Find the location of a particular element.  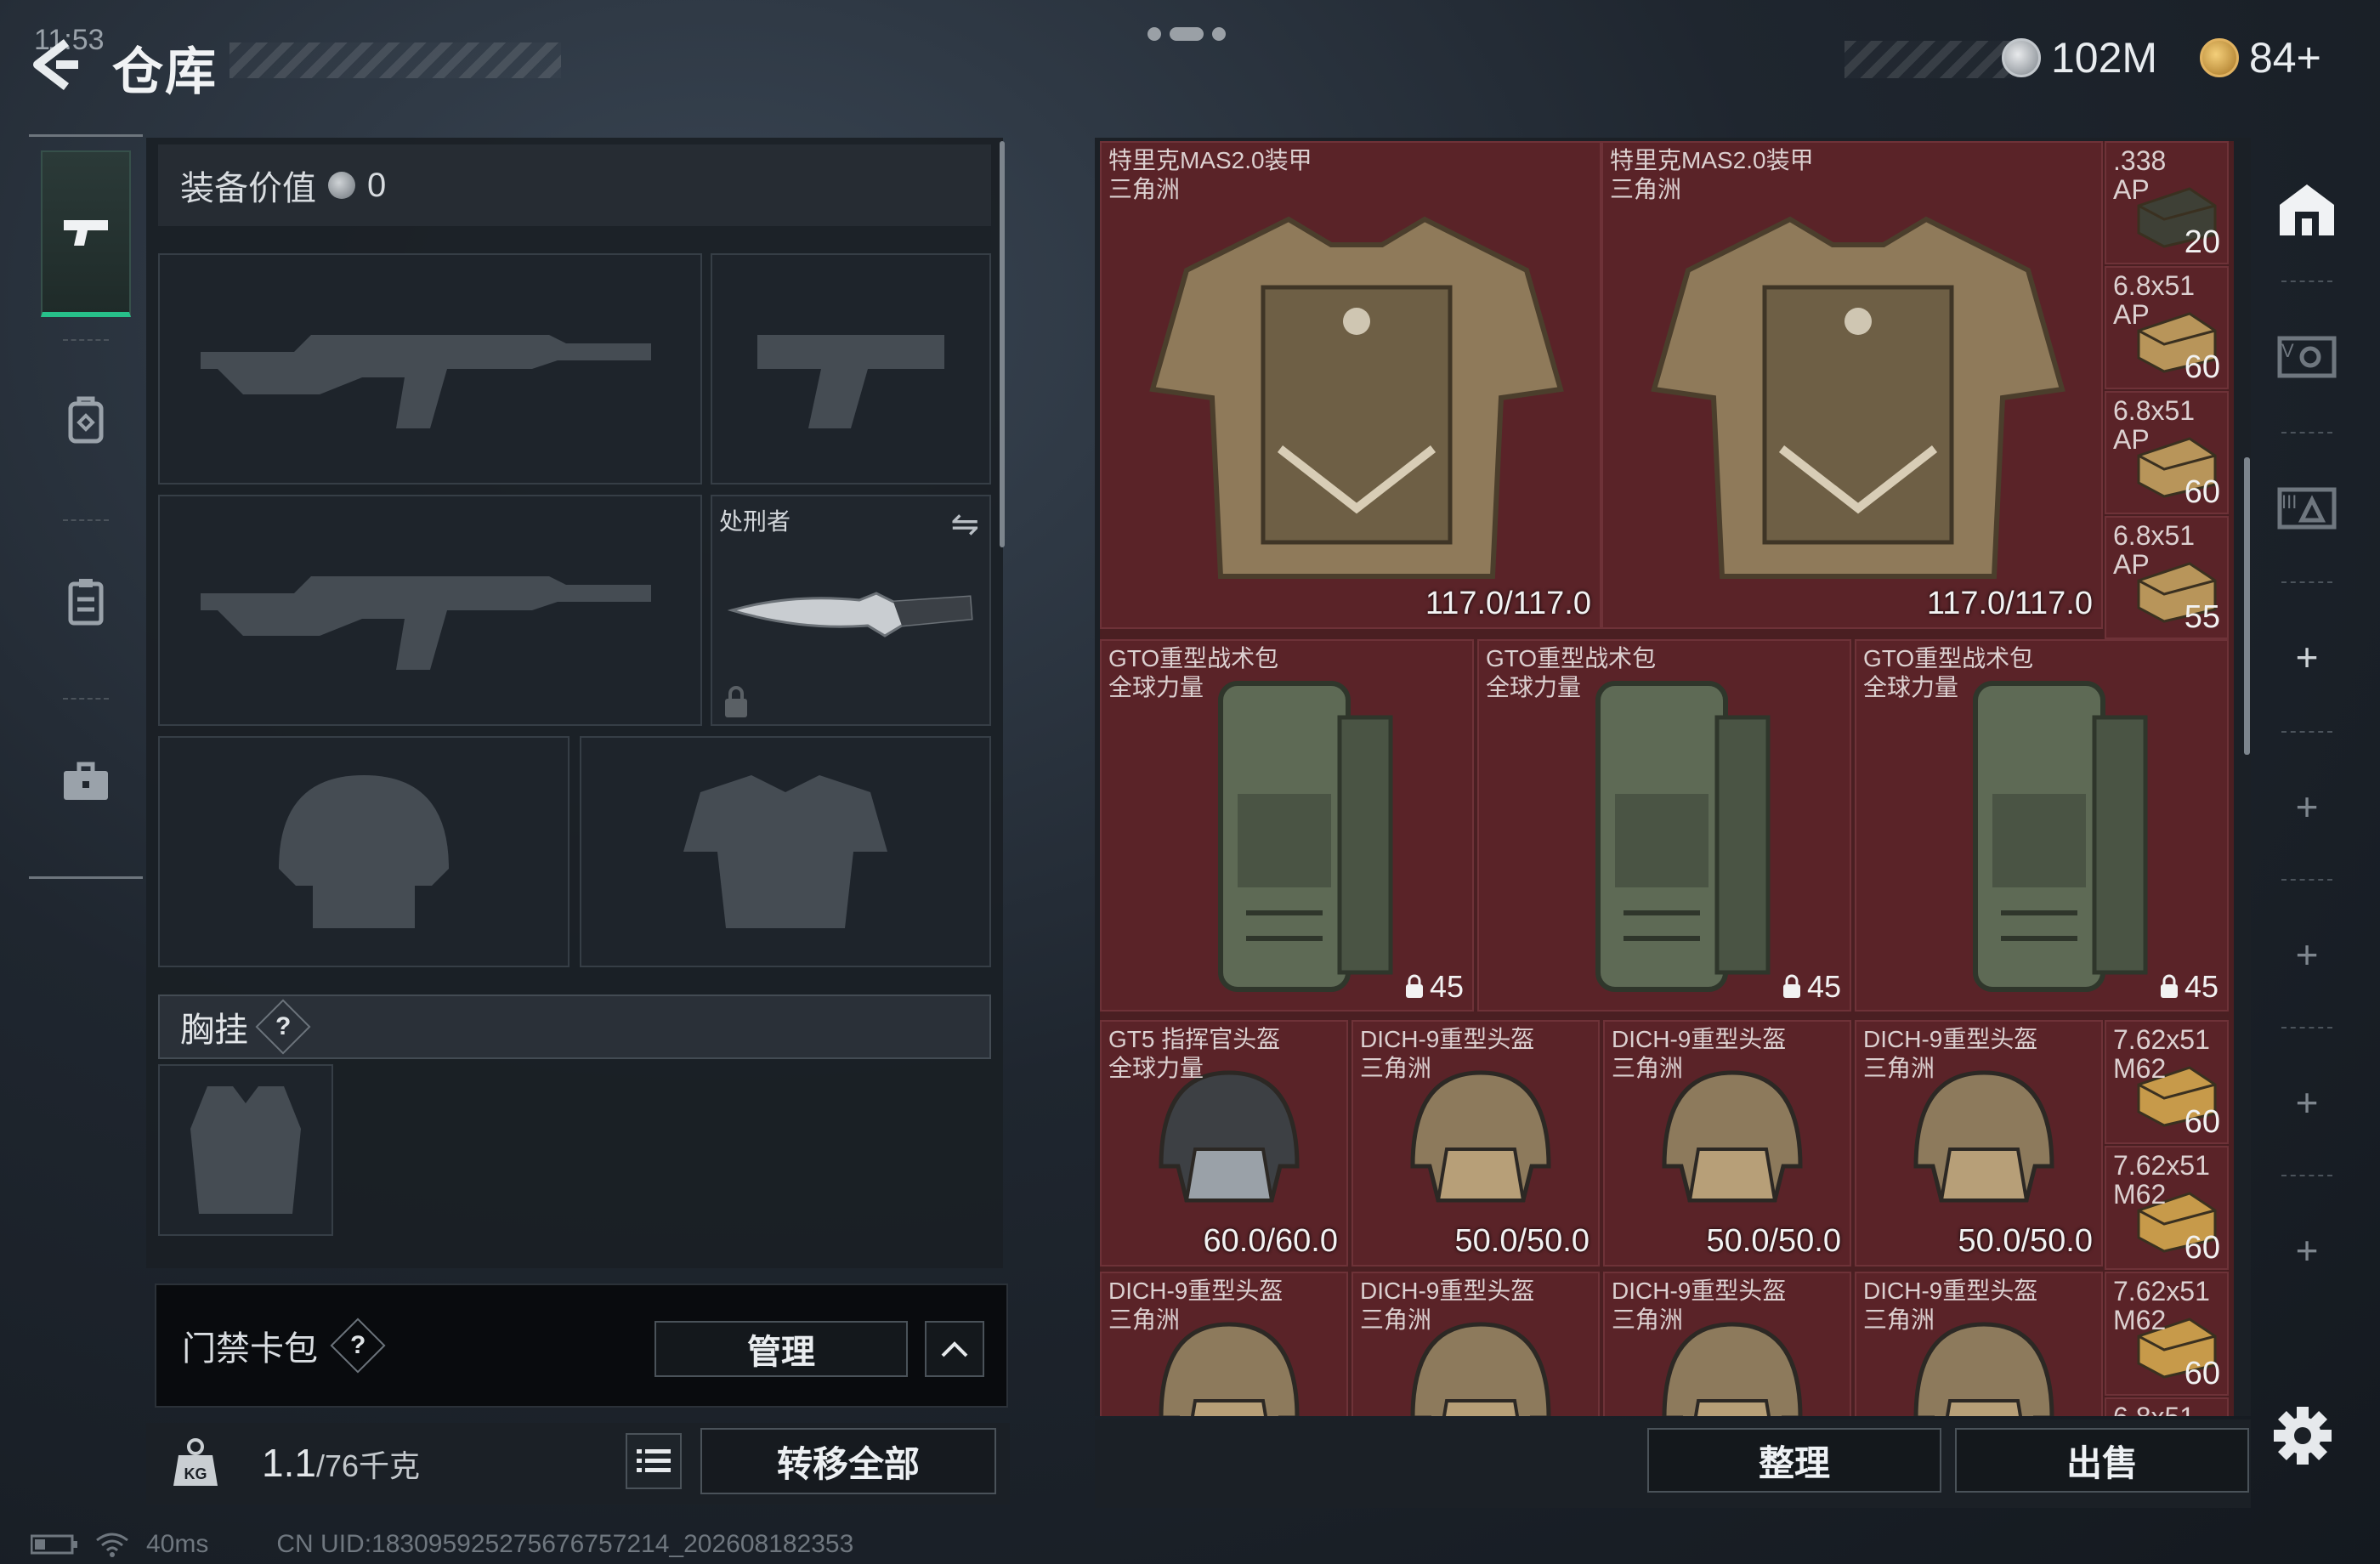

weight-max: /76千克 is located at coordinates (367, 1465).